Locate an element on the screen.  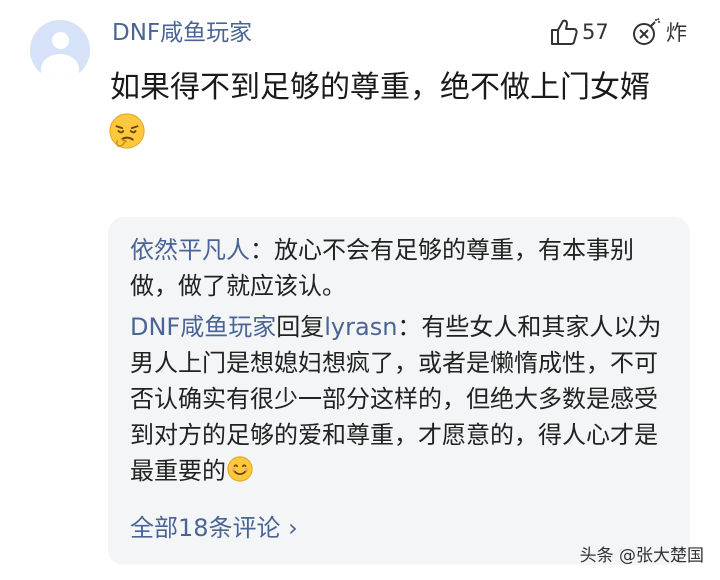
reply-author: 依然平凡人 is located at coordinates (190, 250).